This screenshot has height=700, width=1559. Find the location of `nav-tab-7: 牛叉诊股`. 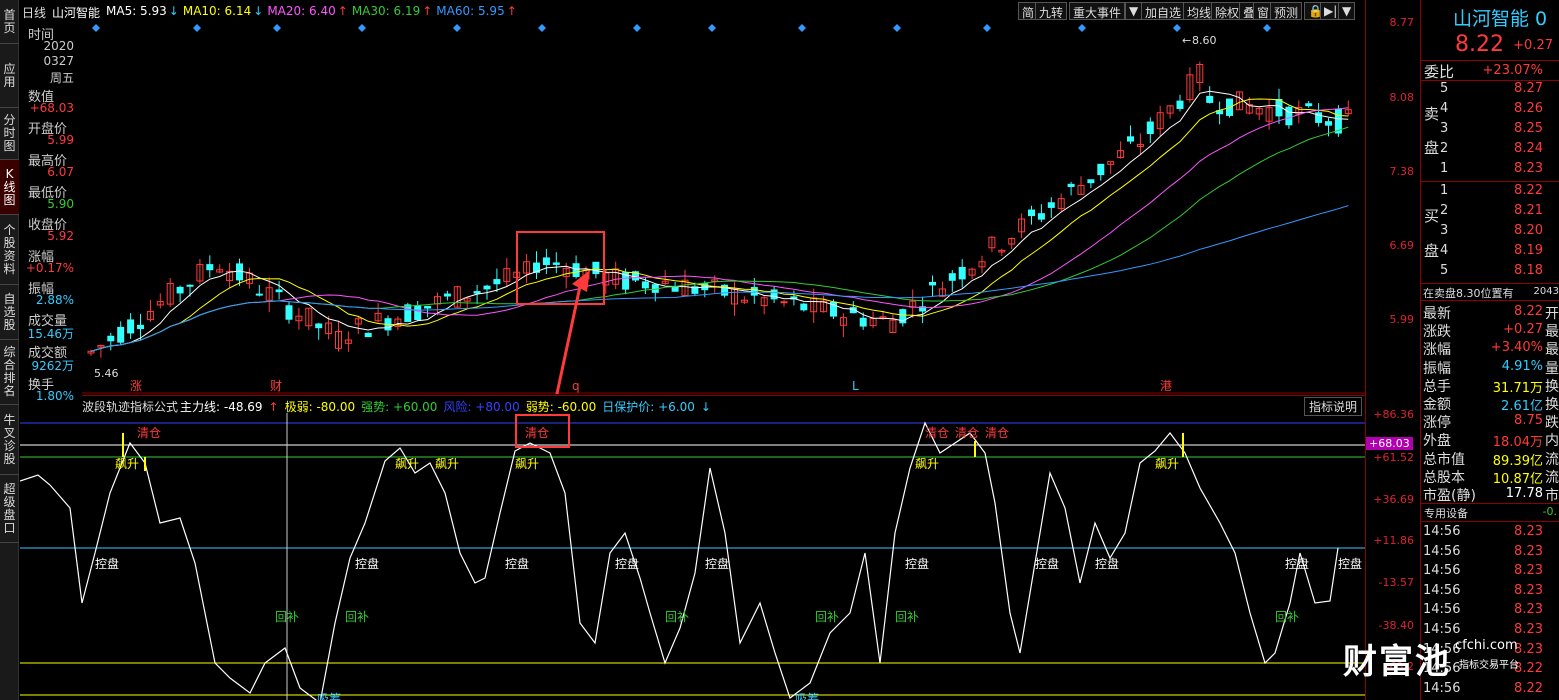

nav-tab-7: 牛叉诊股 is located at coordinates (9, 440).